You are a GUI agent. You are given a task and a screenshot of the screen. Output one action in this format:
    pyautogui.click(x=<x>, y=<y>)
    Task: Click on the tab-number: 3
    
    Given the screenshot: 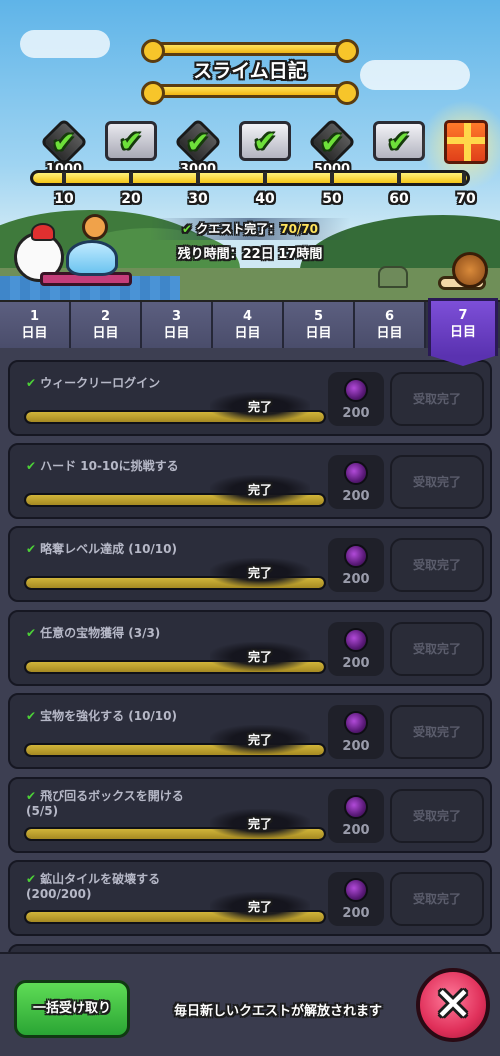 What is the action you would take?
    pyautogui.click(x=176, y=316)
    